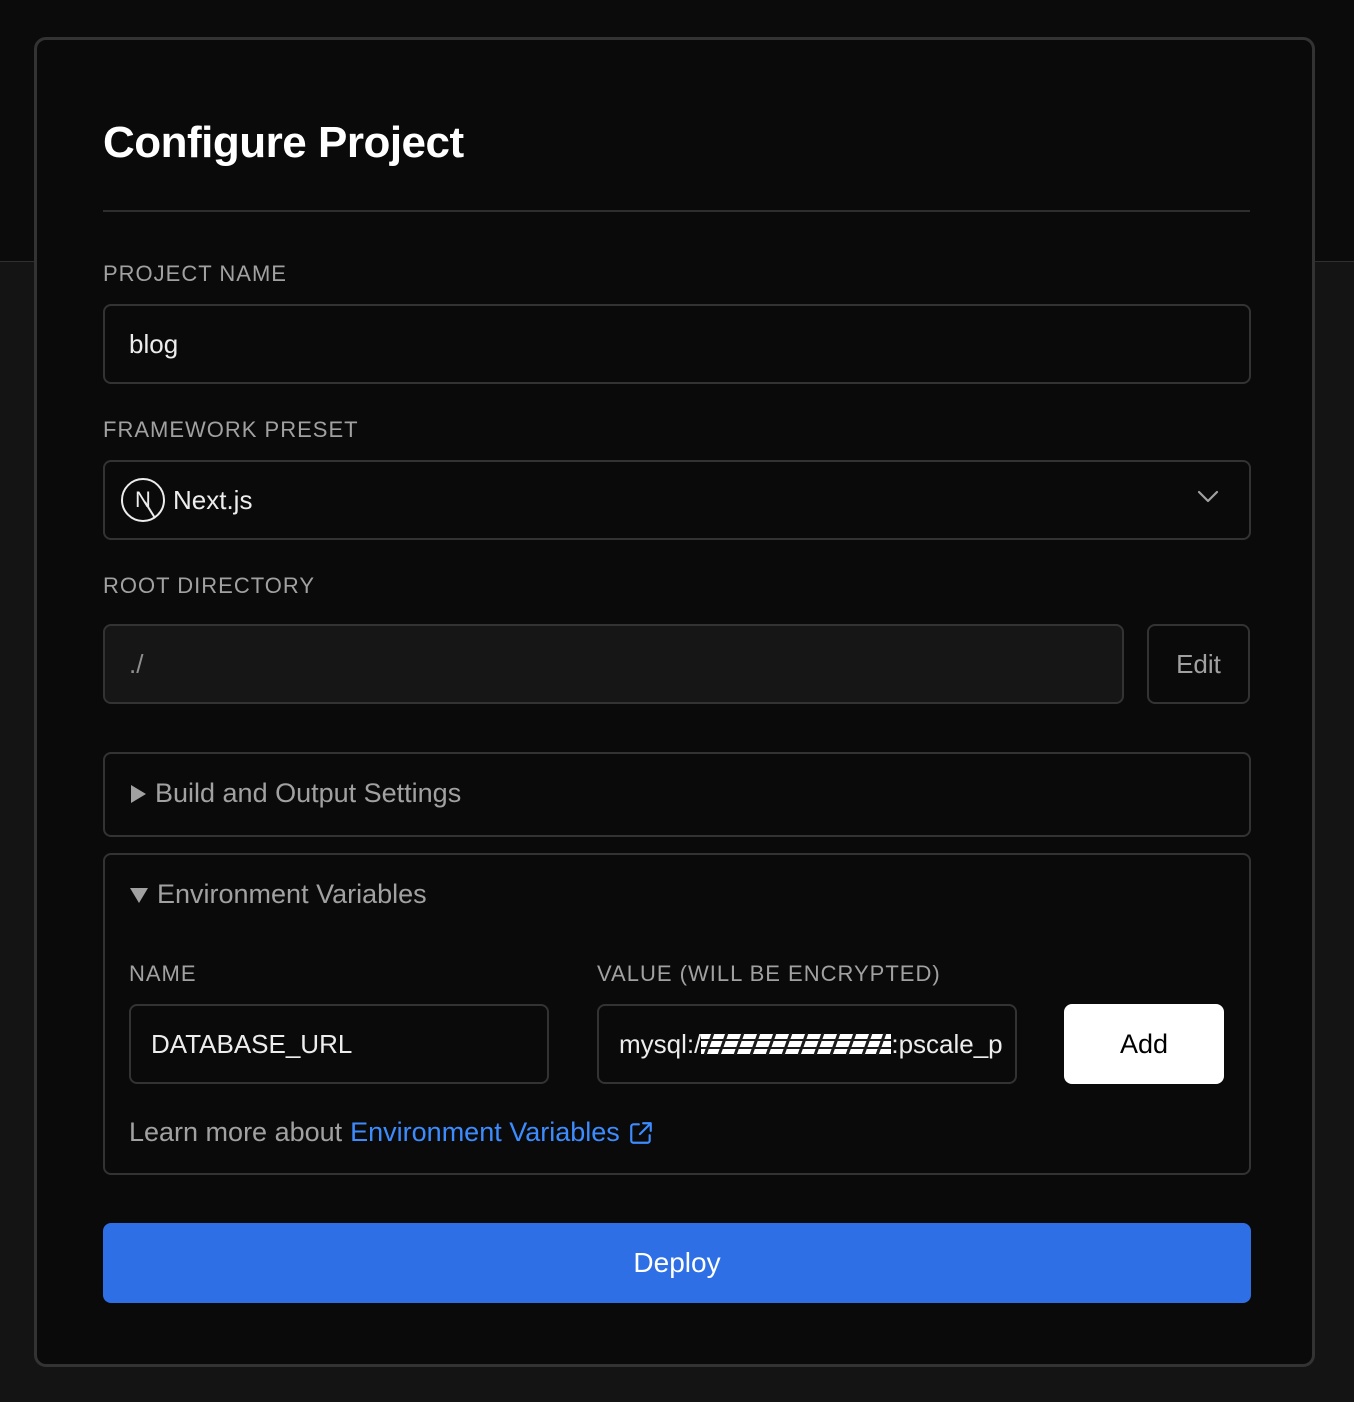 The image size is (1354, 1402). Describe the element at coordinates (195, 273) in the screenshot. I see `project-name-label: PROJECT NAME` at that location.